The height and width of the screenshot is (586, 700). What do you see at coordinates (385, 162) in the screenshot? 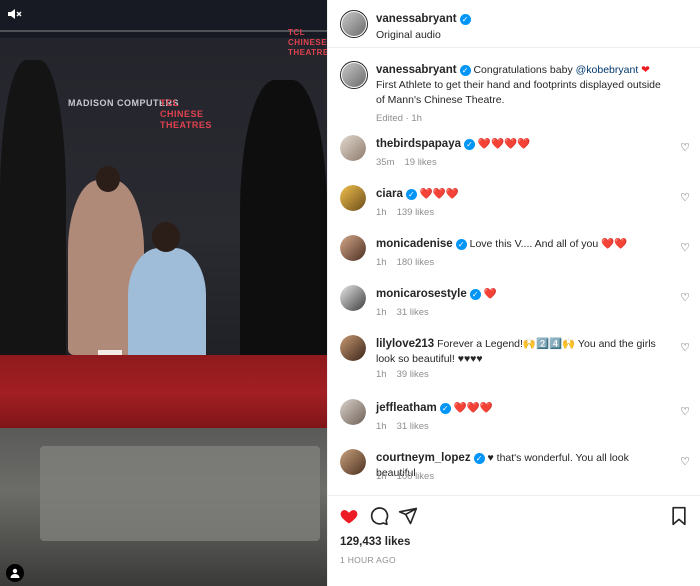
I see `comment-time: 35m` at bounding box center [385, 162].